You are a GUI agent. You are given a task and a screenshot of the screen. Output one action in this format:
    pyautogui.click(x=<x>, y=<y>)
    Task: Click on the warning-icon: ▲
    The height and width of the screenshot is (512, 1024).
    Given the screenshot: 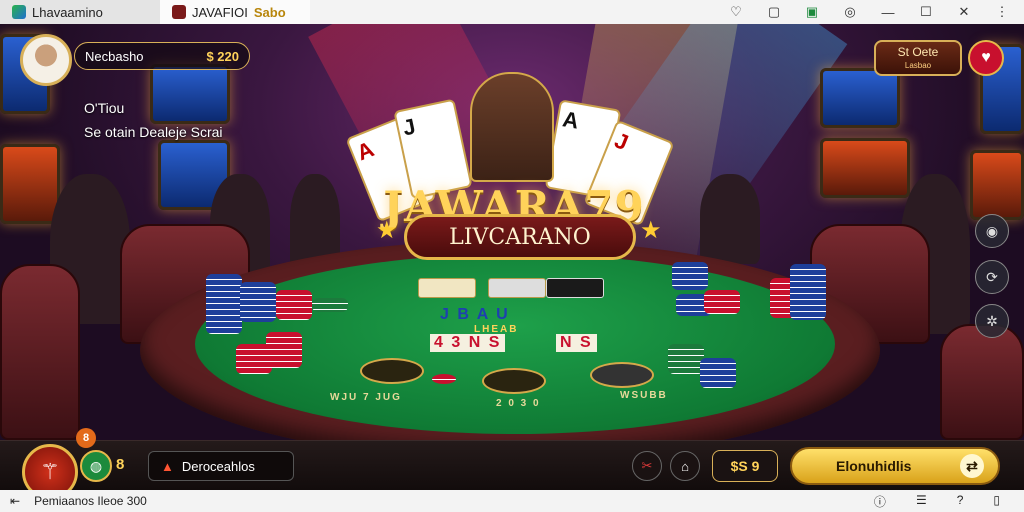 What is the action you would take?
    pyautogui.click(x=167, y=466)
    